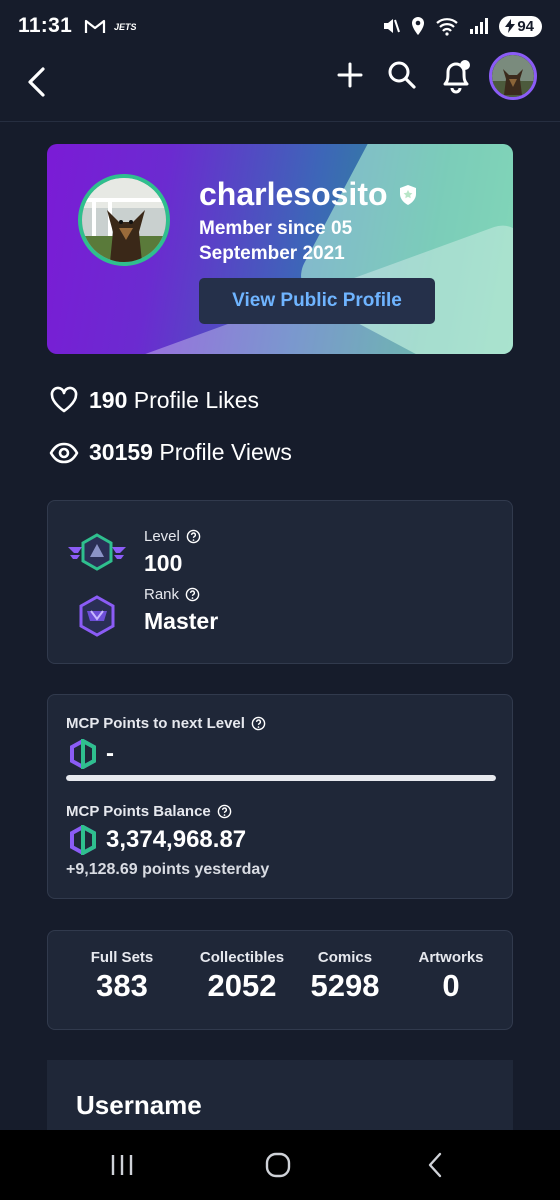  What do you see at coordinates (176, 839) in the screenshot?
I see `mcp-balance-value: 3,374,968.87` at bounding box center [176, 839].